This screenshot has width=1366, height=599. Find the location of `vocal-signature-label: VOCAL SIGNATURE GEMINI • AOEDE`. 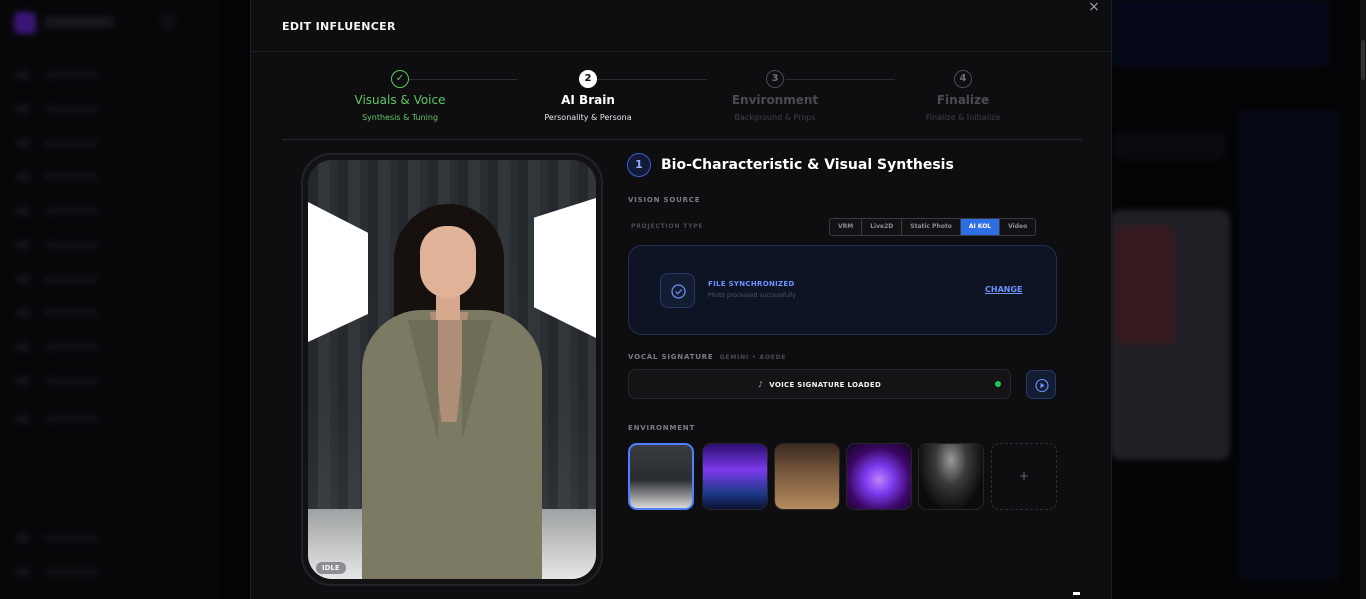

vocal-signature-label: VOCAL SIGNATURE GEMINI • AOEDE is located at coordinates (707, 357).